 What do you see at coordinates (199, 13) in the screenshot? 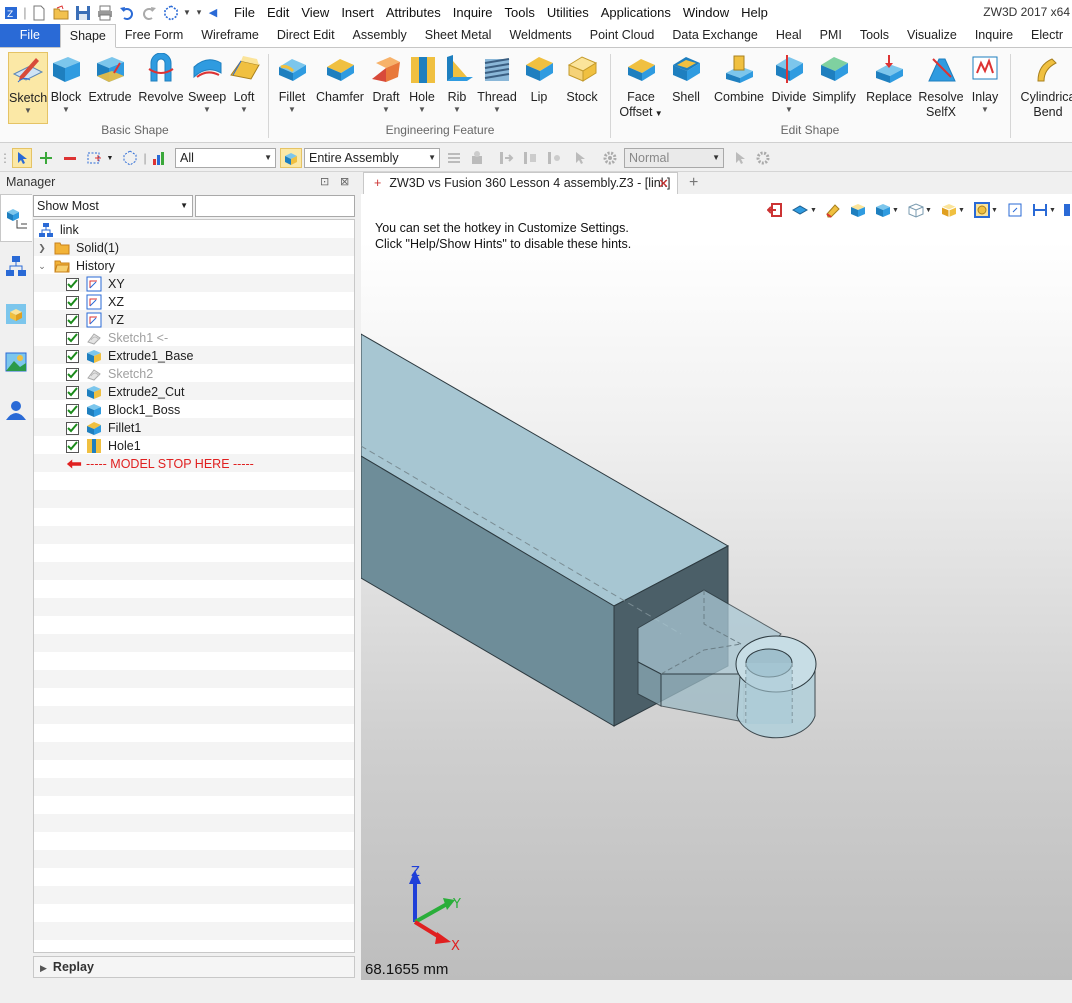
I see `customize-qa-icon: ▾` at bounding box center [199, 13].